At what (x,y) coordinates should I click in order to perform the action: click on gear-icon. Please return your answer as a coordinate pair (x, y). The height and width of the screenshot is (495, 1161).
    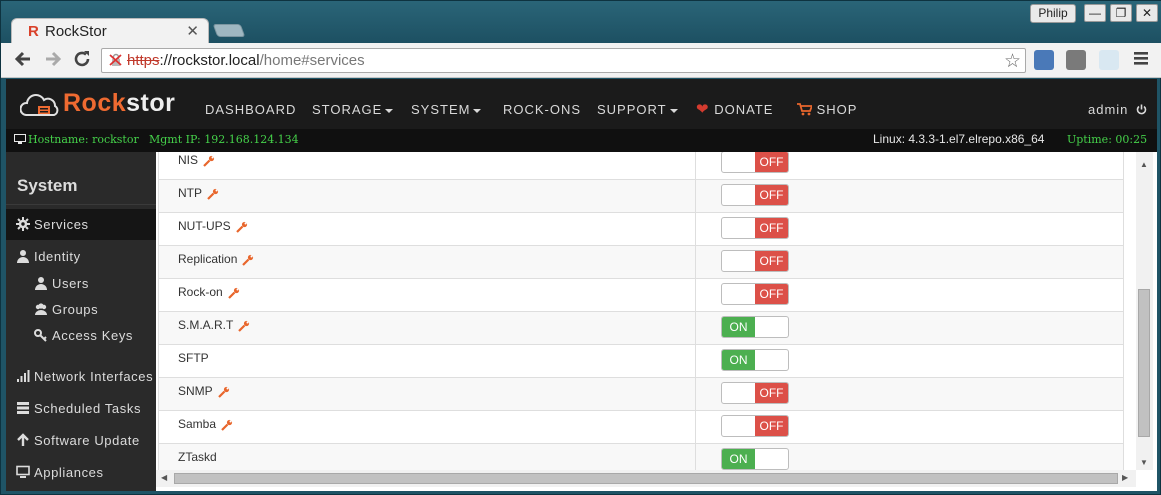
    Looking at the image, I should click on (23, 224).